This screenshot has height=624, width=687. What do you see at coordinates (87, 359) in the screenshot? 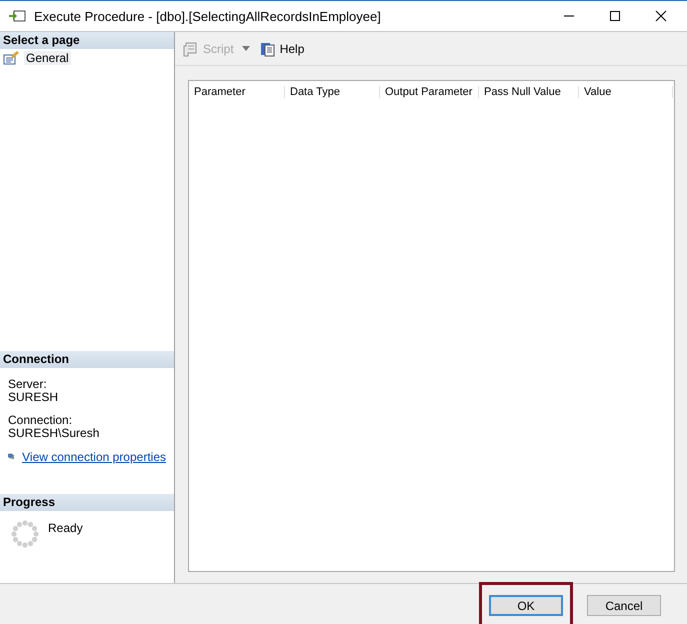
I see `section-header: Connection` at bounding box center [87, 359].